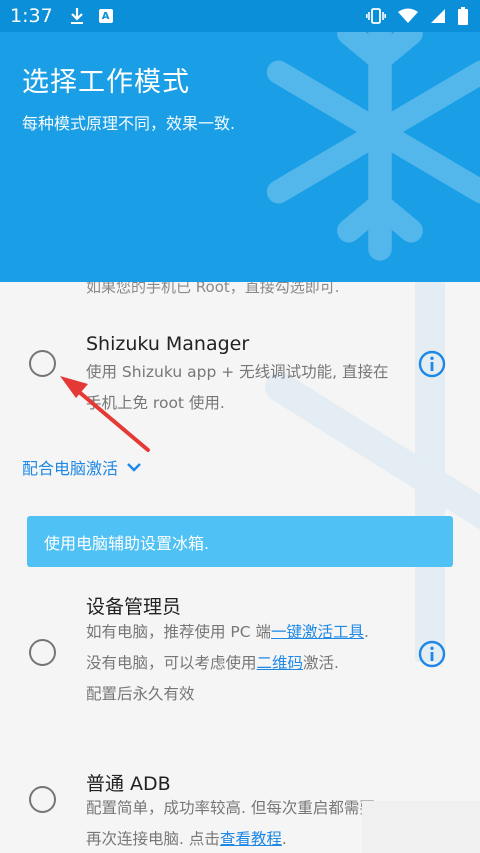  Describe the element at coordinates (231, 823) in the screenshot. I see `adb-desc: 配置简单，成功率较高. 但每次重启都需要再次连接电脑. 点击查看教程.` at that location.